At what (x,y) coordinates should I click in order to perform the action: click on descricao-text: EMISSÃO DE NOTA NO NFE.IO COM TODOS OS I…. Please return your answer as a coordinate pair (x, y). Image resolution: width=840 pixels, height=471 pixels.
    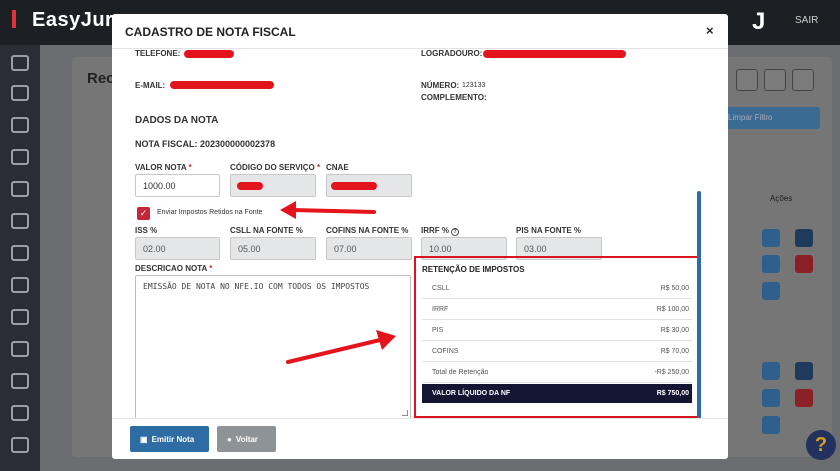
    Looking at the image, I should click on (256, 286).